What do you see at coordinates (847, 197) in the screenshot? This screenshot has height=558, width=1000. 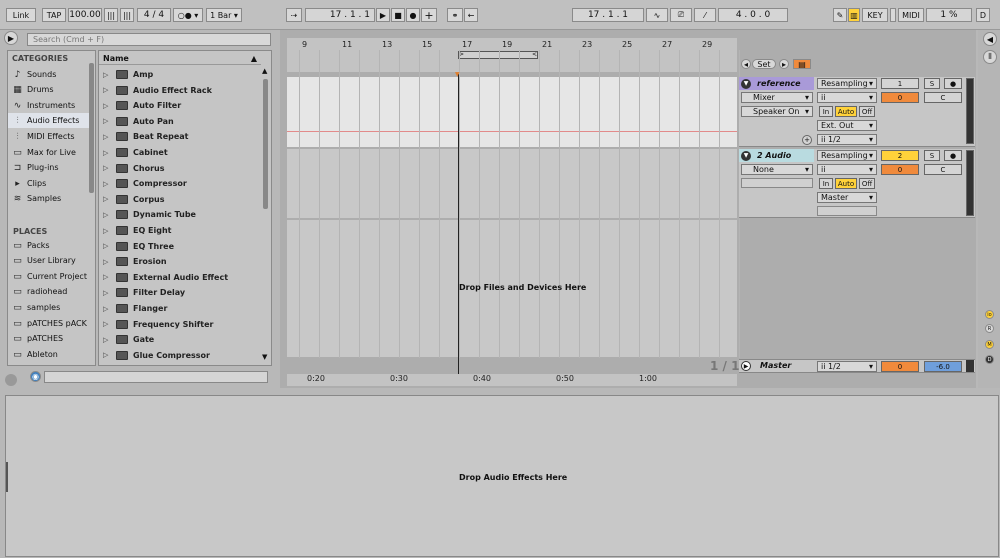 I see `output-type-dropdown: Master ▾` at bounding box center [847, 197].